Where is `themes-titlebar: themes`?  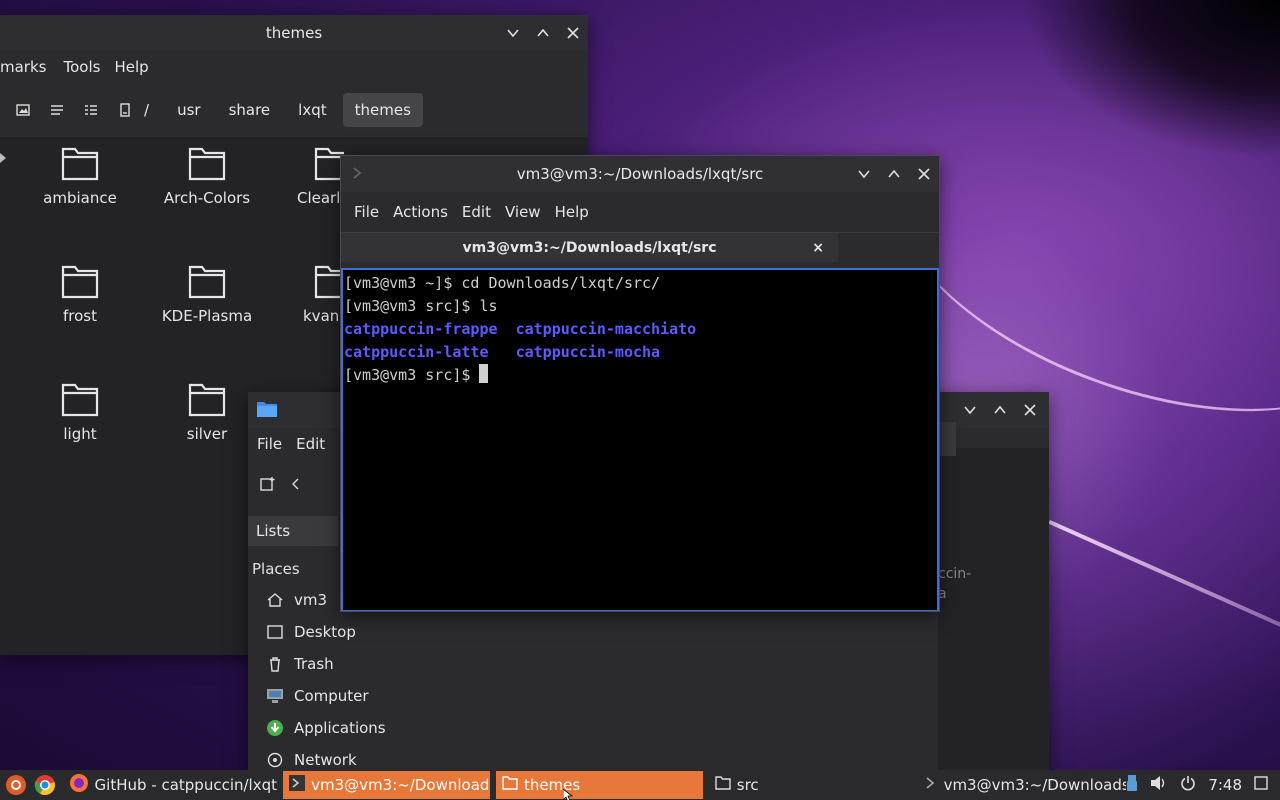 themes-titlebar: themes is located at coordinates (294, 33).